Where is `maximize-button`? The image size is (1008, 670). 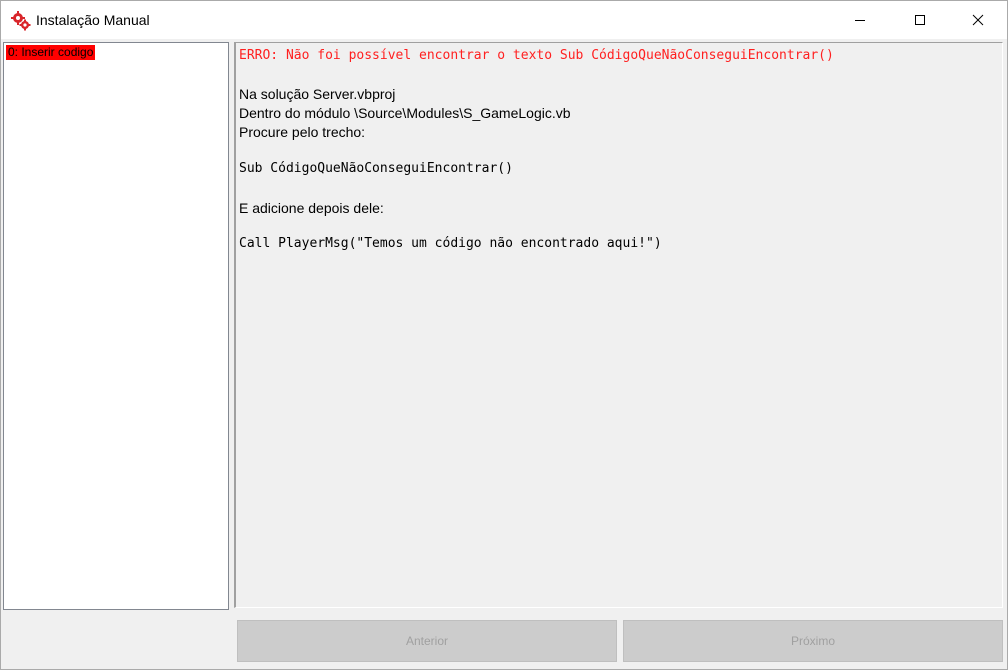 maximize-button is located at coordinates (920, 20).